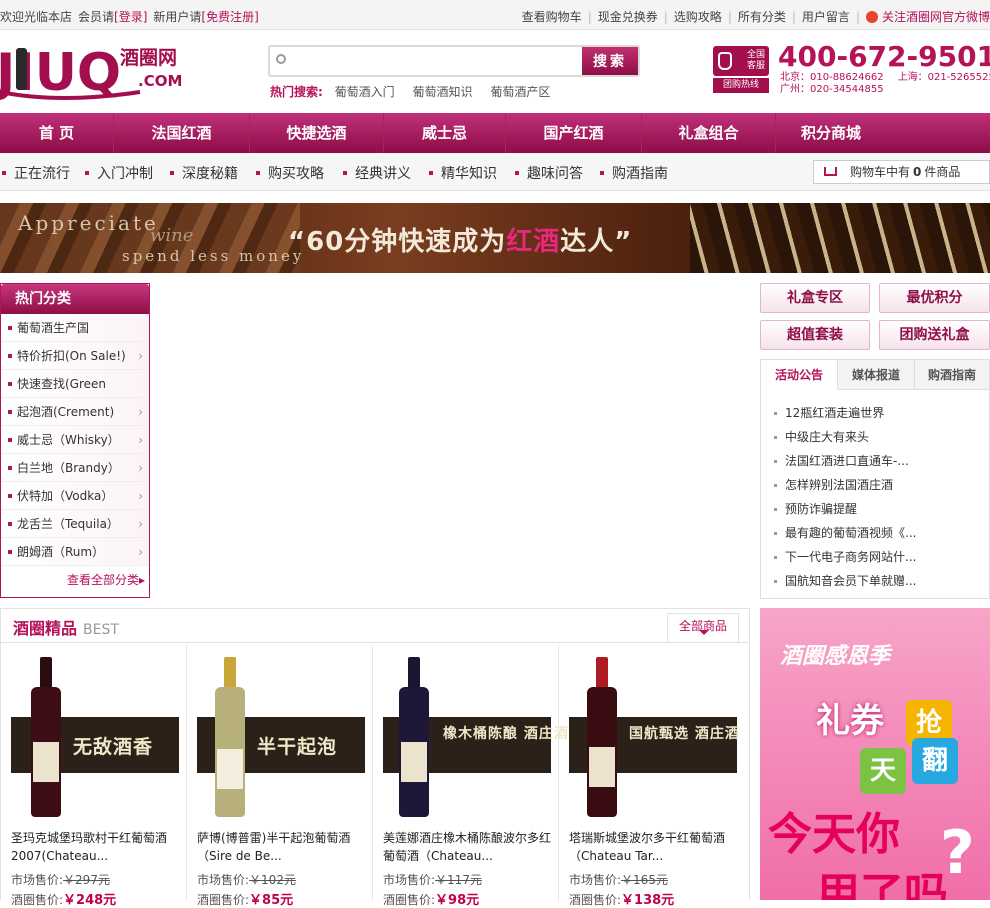 This screenshot has width=990, height=908. I want to click on product-image: 无敌酒香, so click(95, 737).